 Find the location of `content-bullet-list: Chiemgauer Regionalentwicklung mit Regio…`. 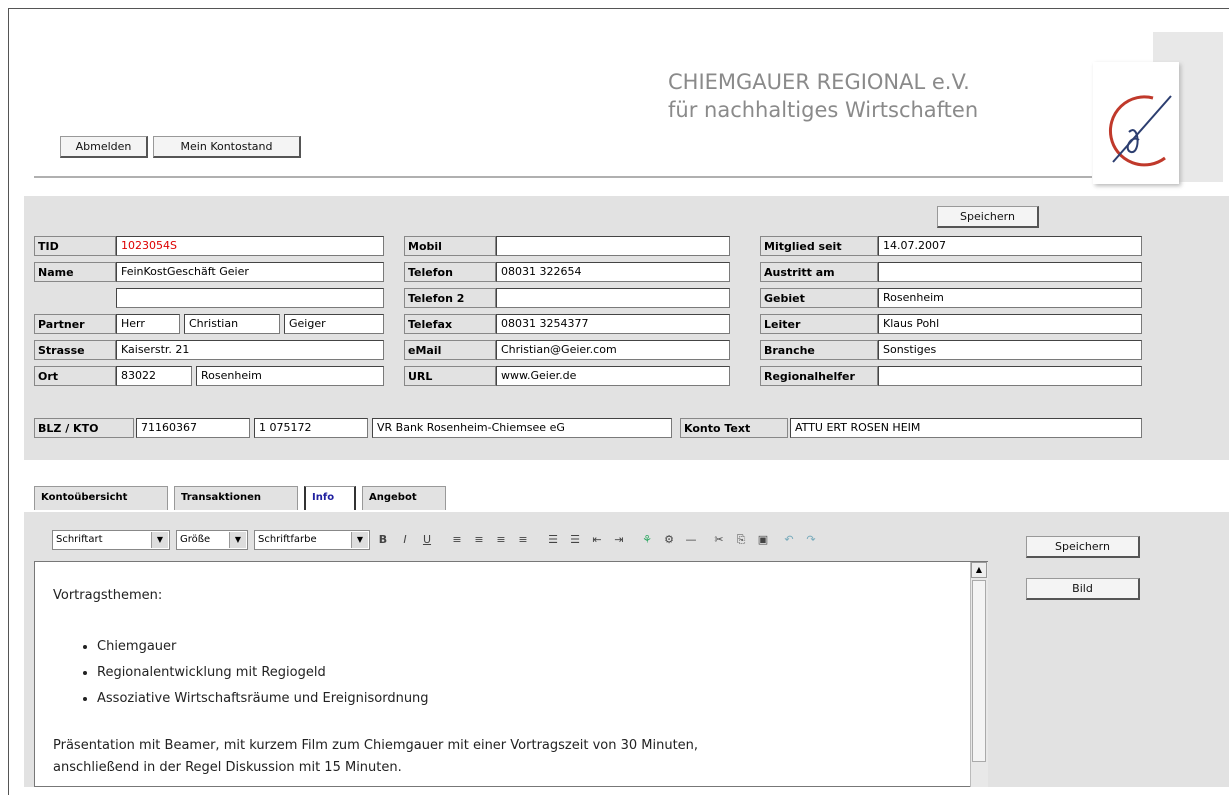

content-bullet-list: Chiemgauer Regionalentwicklung mit Regio… is located at coordinates (254, 673).